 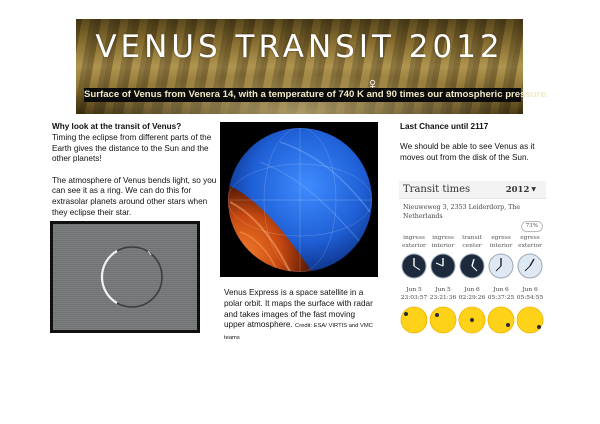 I want to click on phase-time: 23:21:36, so click(x=443, y=297).